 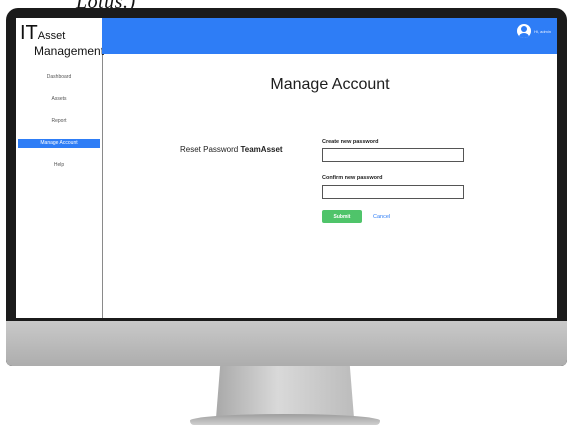 What do you see at coordinates (209, 149) in the screenshot?
I see `reset-prefix: Reset Password` at bounding box center [209, 149].